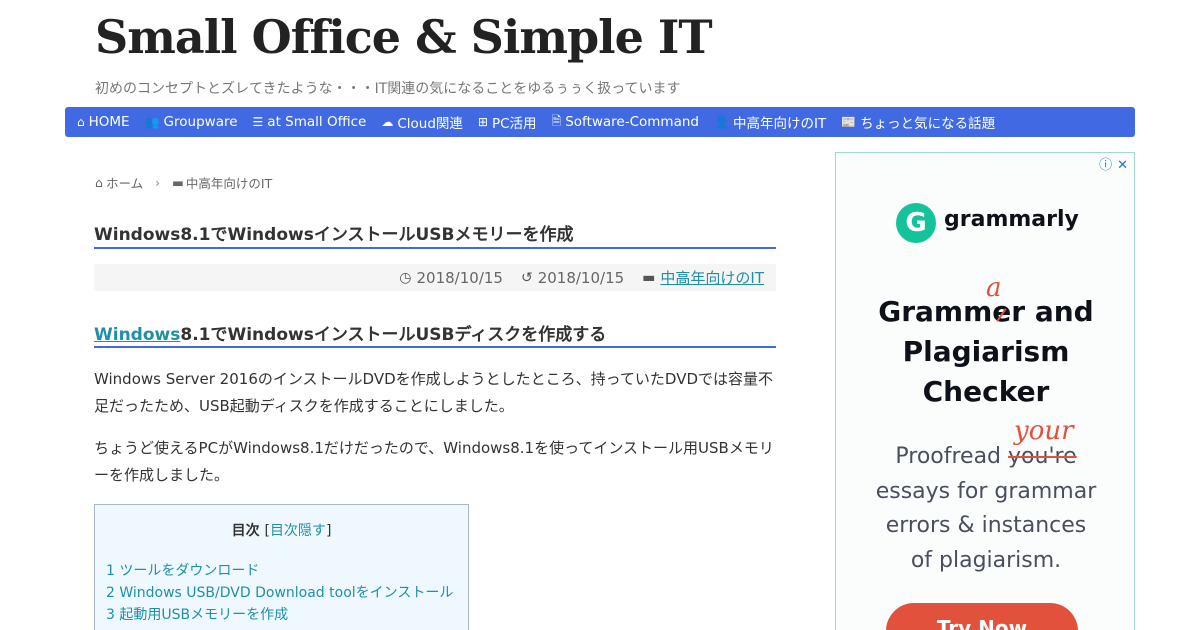 This screenshot has width=1200, height=630. I want to click on nav-item-small-office: ☰ at Small Office, so click(310, 122).